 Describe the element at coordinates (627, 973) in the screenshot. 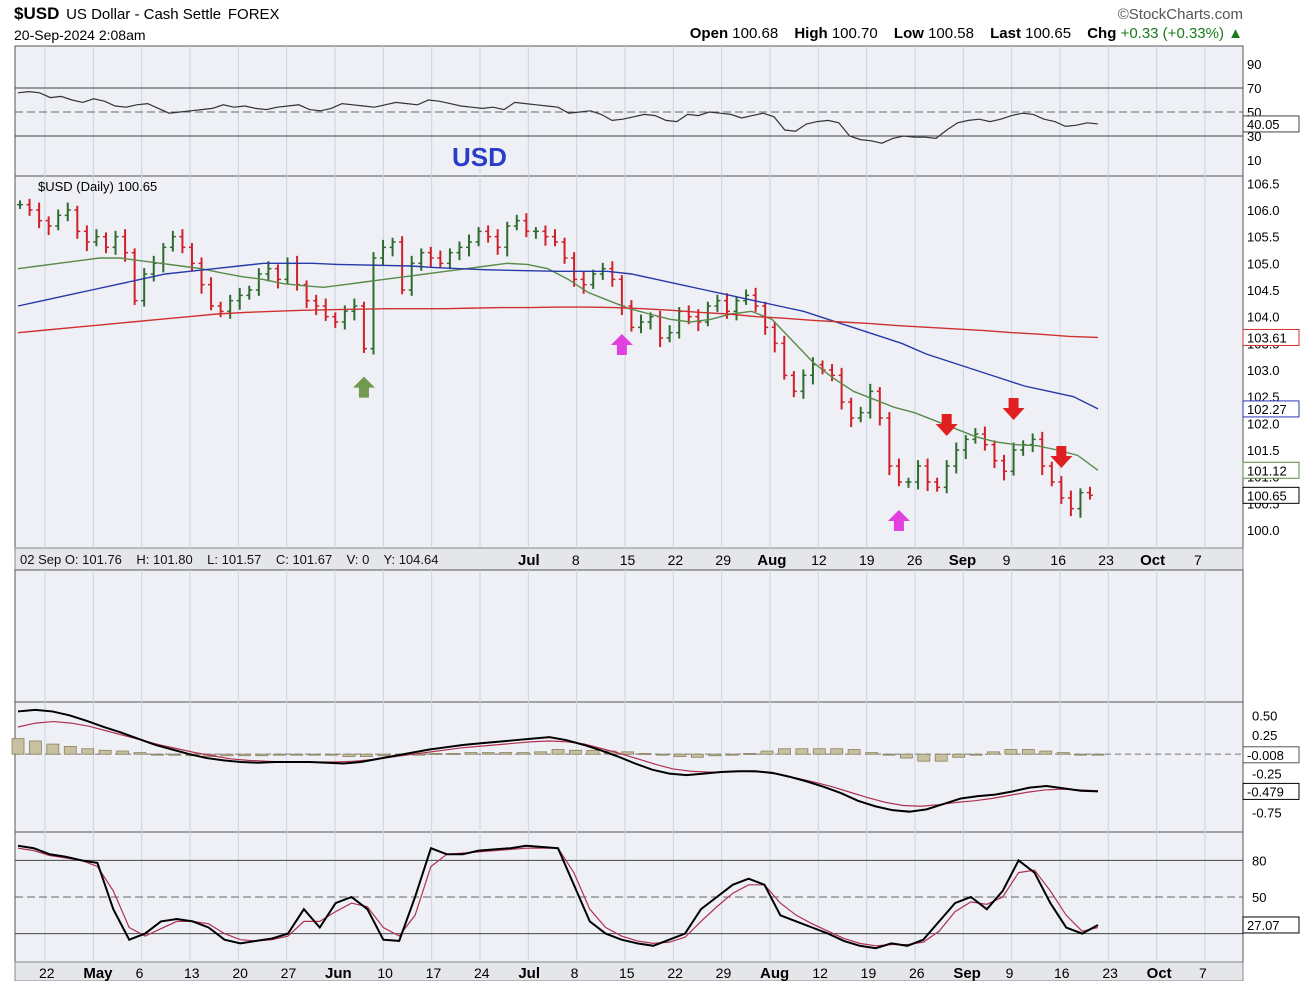

I see `x-tick-label: 15` at that location.